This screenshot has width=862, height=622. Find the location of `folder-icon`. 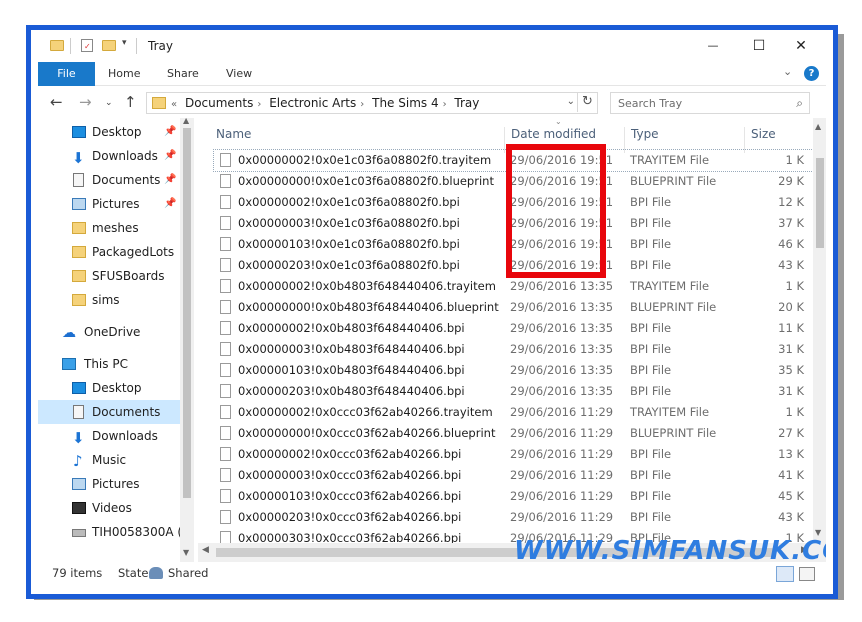

folder-icon is located at coordinates (79, 228).